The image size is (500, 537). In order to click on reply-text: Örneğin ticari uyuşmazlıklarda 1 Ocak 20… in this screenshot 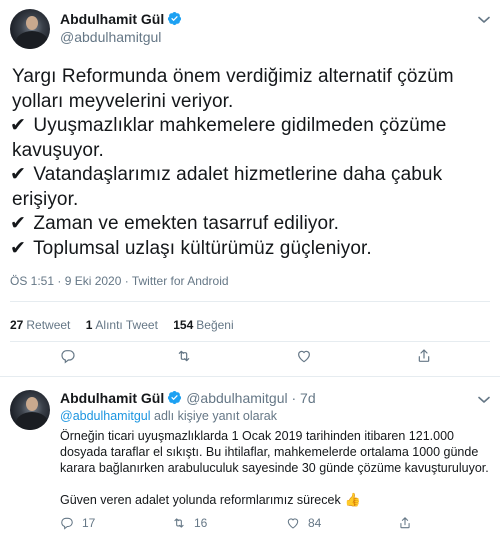, I will do `click(276, 468)`.